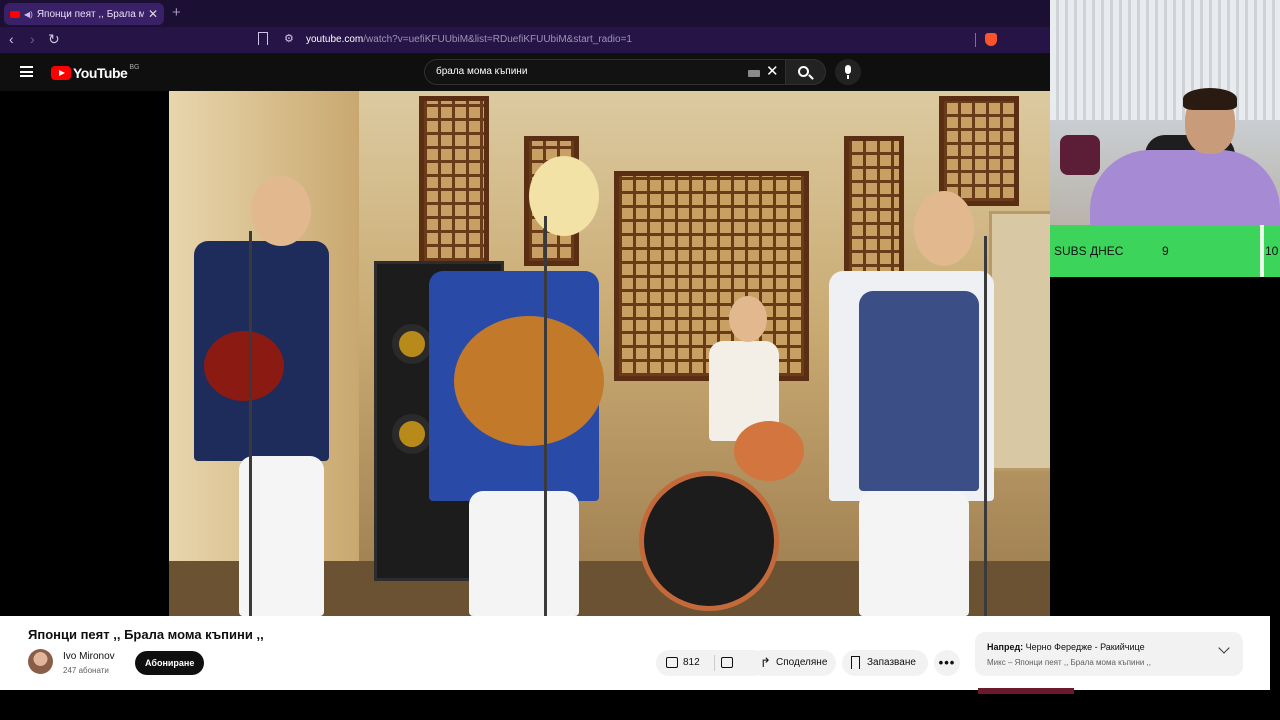 Image resolution: width=1280 pixels, height=720 pixels. Describe the element at coordinates (100, 73) in the screenshot. I see `youtube-wordmark: YouTube` at that location.